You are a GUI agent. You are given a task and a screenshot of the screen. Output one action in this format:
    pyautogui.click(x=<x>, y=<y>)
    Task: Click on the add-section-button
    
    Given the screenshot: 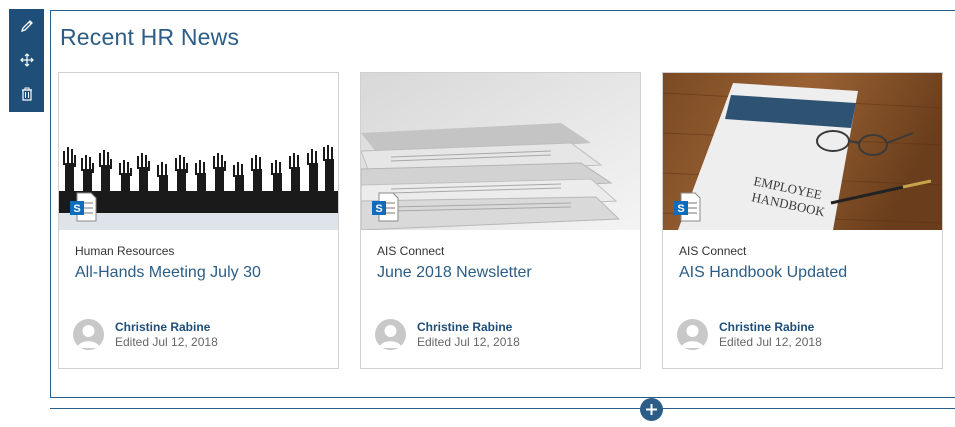 What is the action you would take?
    pyautogui.click(x=651, y=409)
    